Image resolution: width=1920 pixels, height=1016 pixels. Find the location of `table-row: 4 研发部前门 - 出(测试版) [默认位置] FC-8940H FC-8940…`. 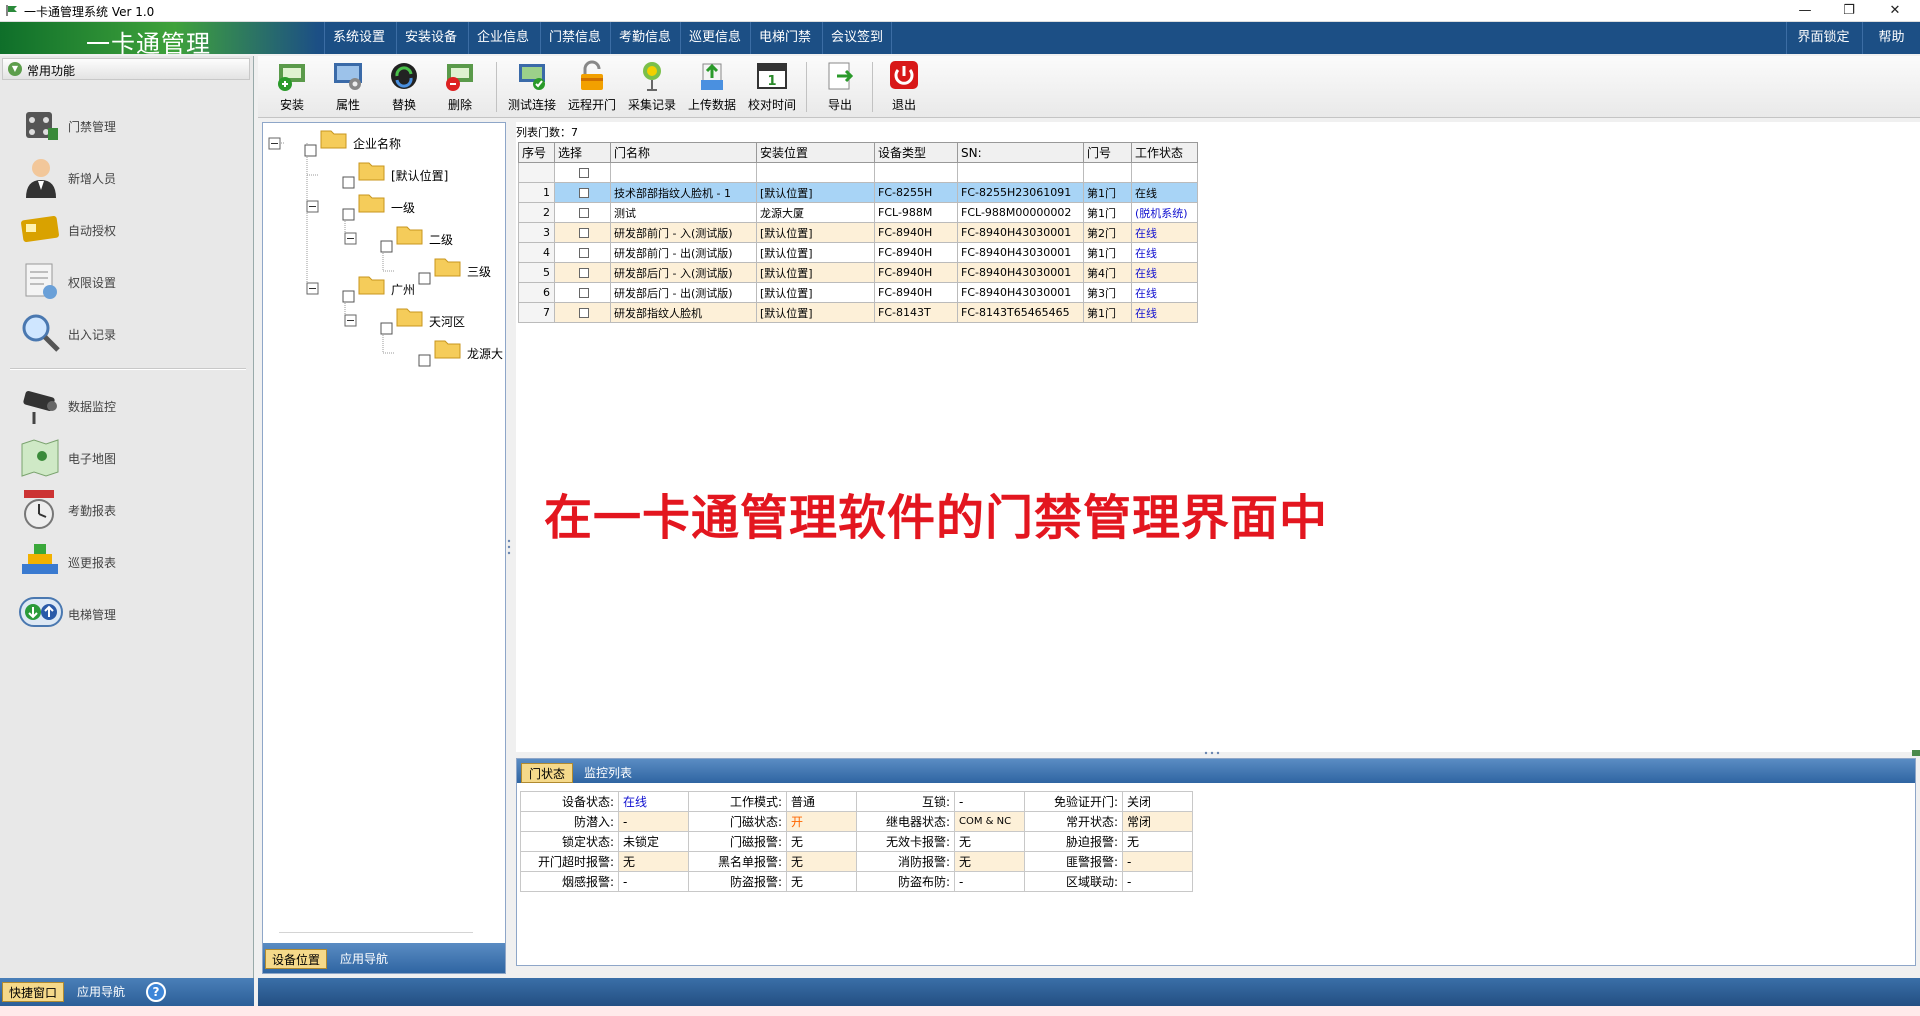

table-row: 4 研发部前门 - 出(测试版) [默认位置] FC-8940H FC-8940… is located at coordinates (858, 252).